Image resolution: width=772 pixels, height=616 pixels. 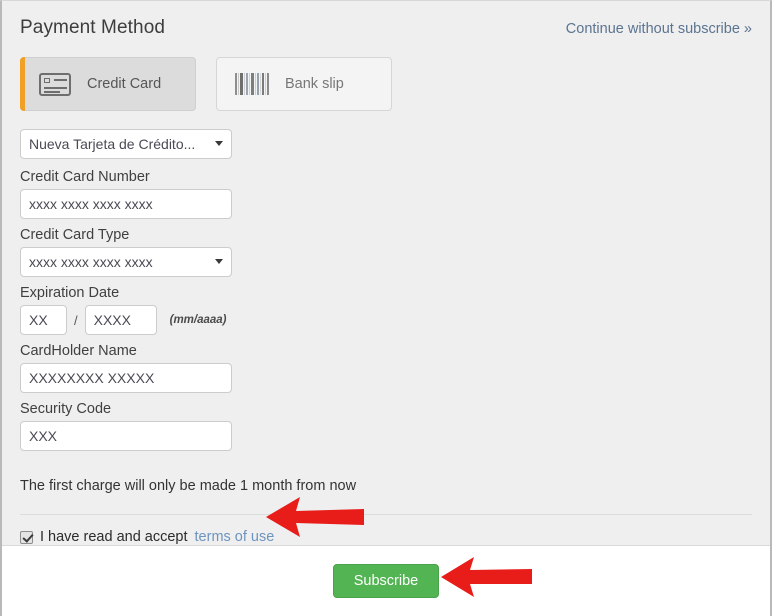 I want to click on section-divider, so click(x=386, y=514).